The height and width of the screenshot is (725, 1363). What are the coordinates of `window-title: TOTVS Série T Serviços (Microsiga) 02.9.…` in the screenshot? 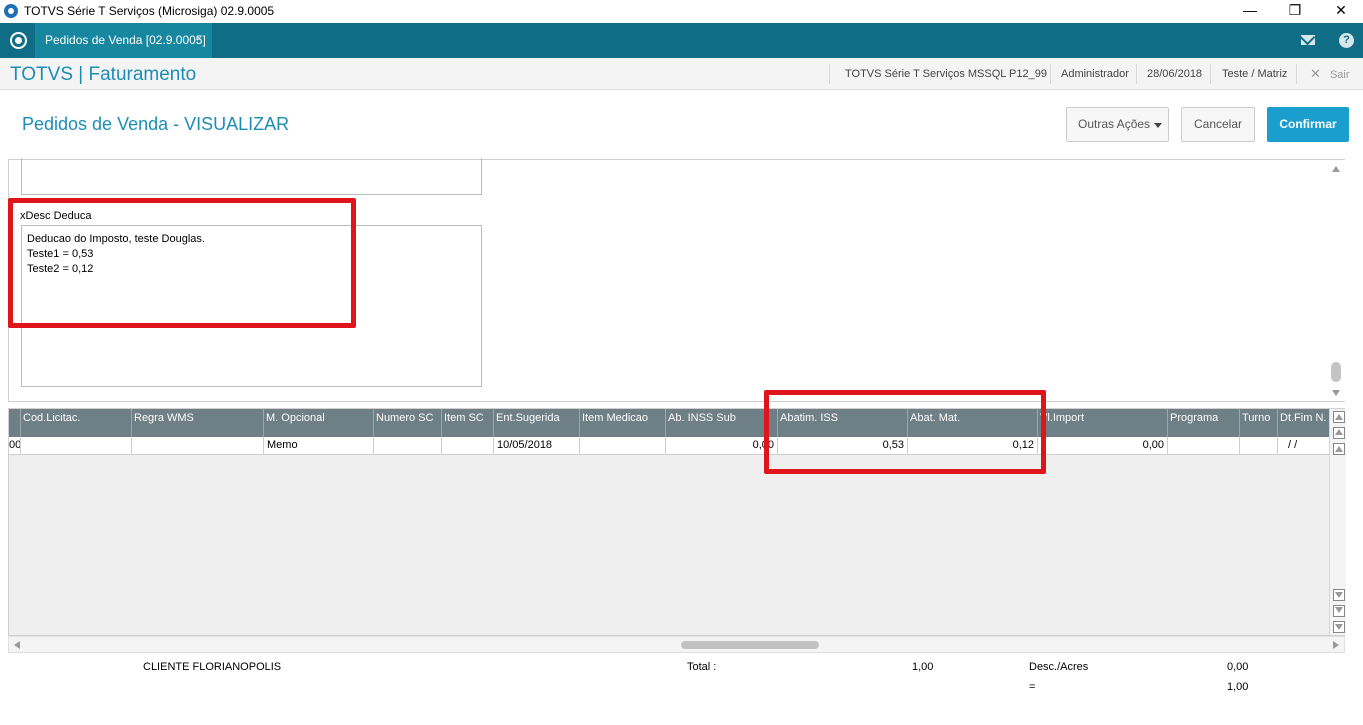 It's located at (149, 11).